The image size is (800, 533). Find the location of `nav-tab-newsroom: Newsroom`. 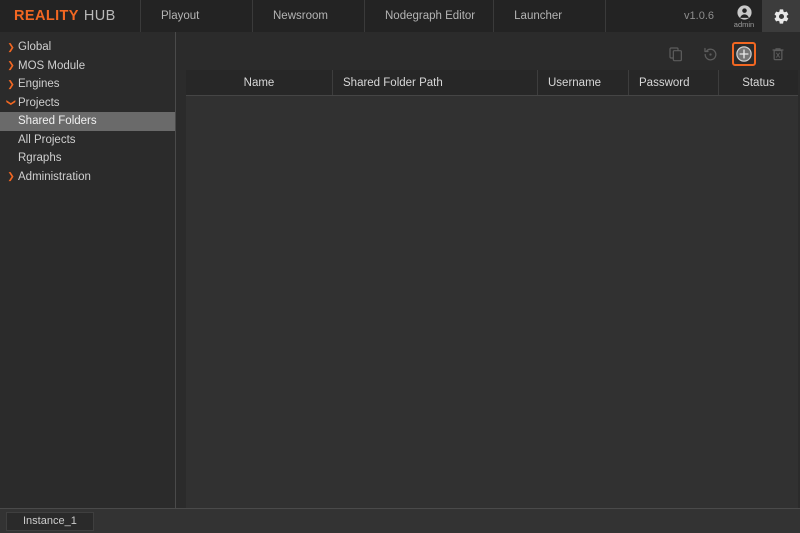

nav-tab-newsroom: Newsroom is located at coordinates (308, 16).